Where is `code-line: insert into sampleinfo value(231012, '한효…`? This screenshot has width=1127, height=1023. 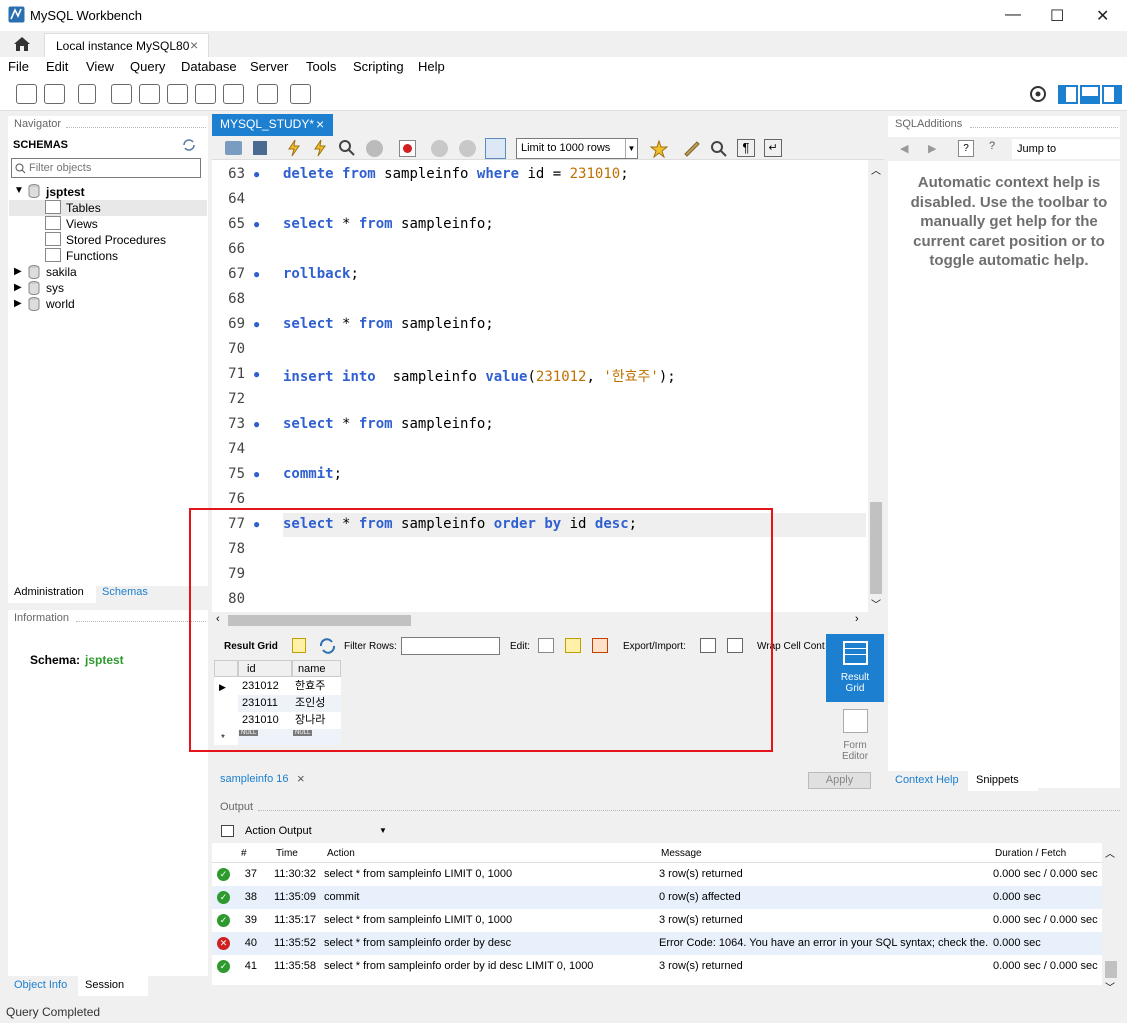 code-line: insert into sampleinfo value(231012, '한효… is located at coordinates (479, 376).